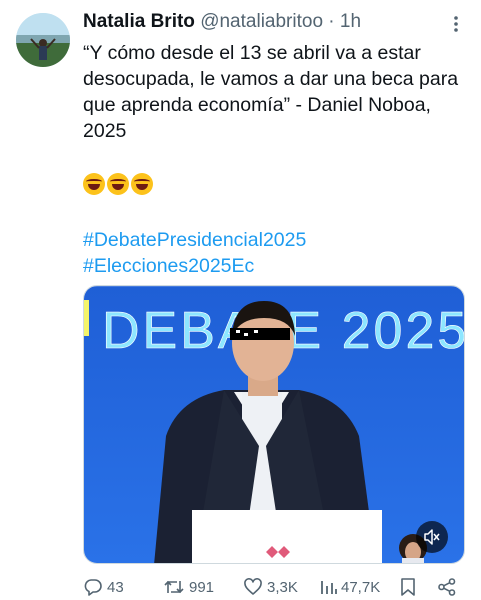 The image size is (481, 600). I want to click on share-button, so click(447, 587).